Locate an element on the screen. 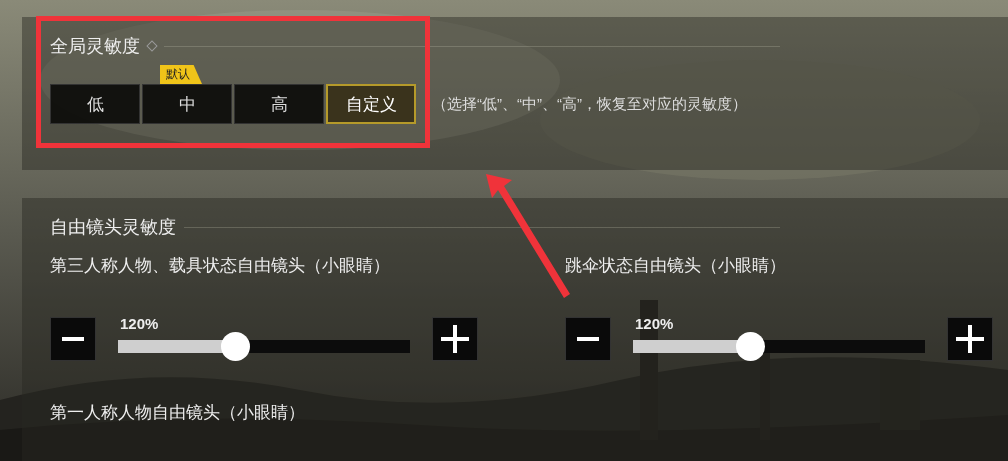 This screenshot has width=1008, height=461. option-button: 低 is located at coordinates (95, 104).